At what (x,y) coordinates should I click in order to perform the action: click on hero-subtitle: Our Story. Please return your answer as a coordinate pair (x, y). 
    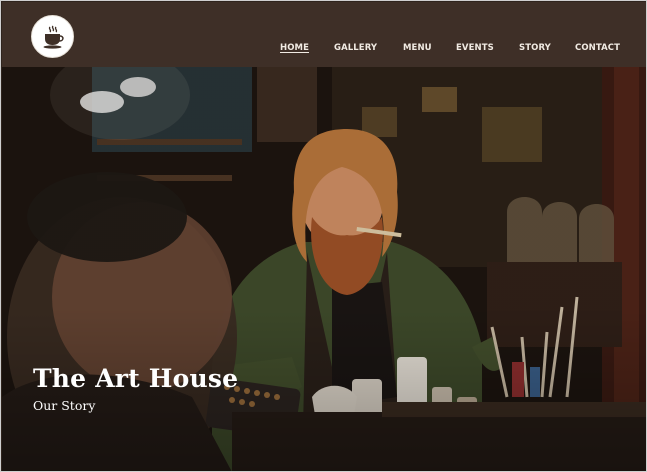
    Looking at the image, I should click on (64, 405).